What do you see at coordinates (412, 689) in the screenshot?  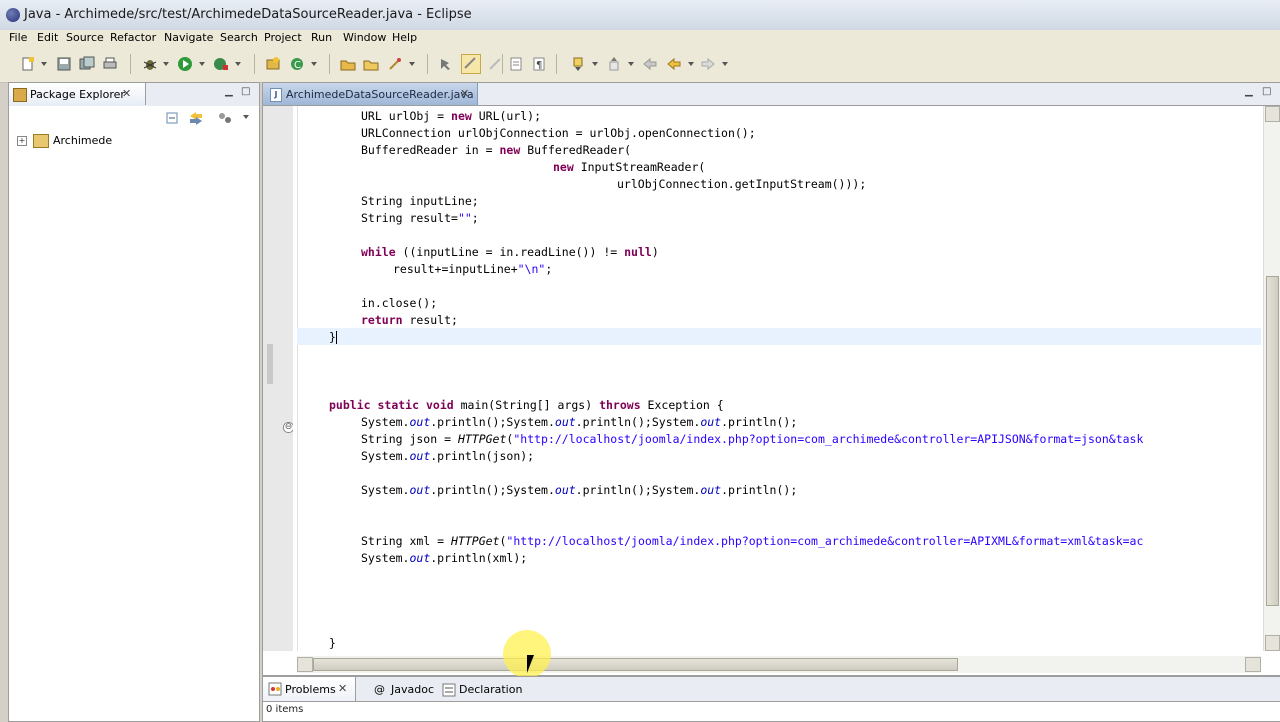 I see `javadoc-label: Javadoc` at bounding box center [412, 689].